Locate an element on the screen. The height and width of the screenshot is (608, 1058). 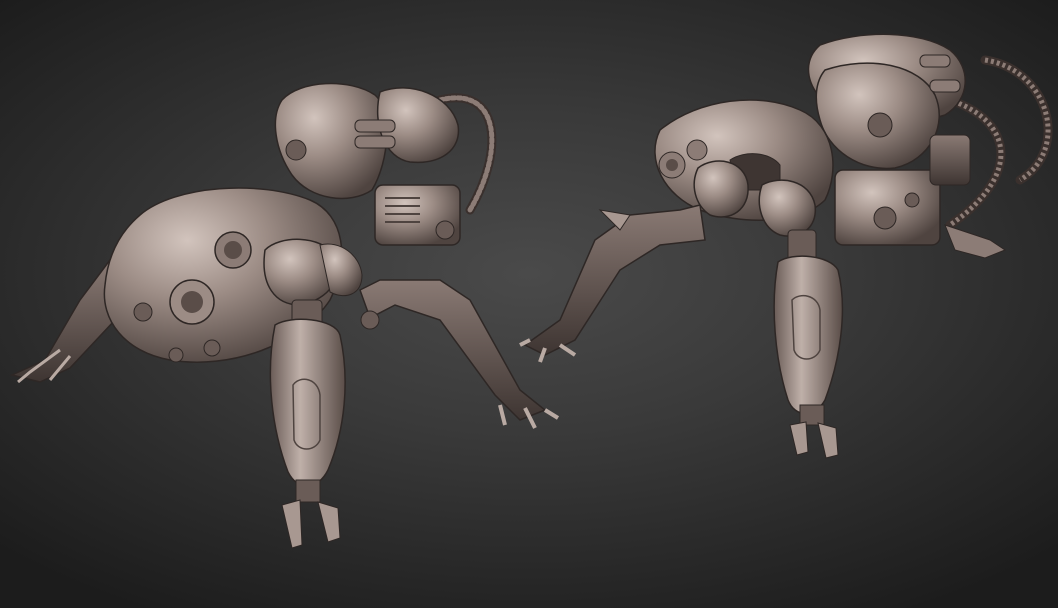
leg-rear-center is located at coordinates (808, 335).